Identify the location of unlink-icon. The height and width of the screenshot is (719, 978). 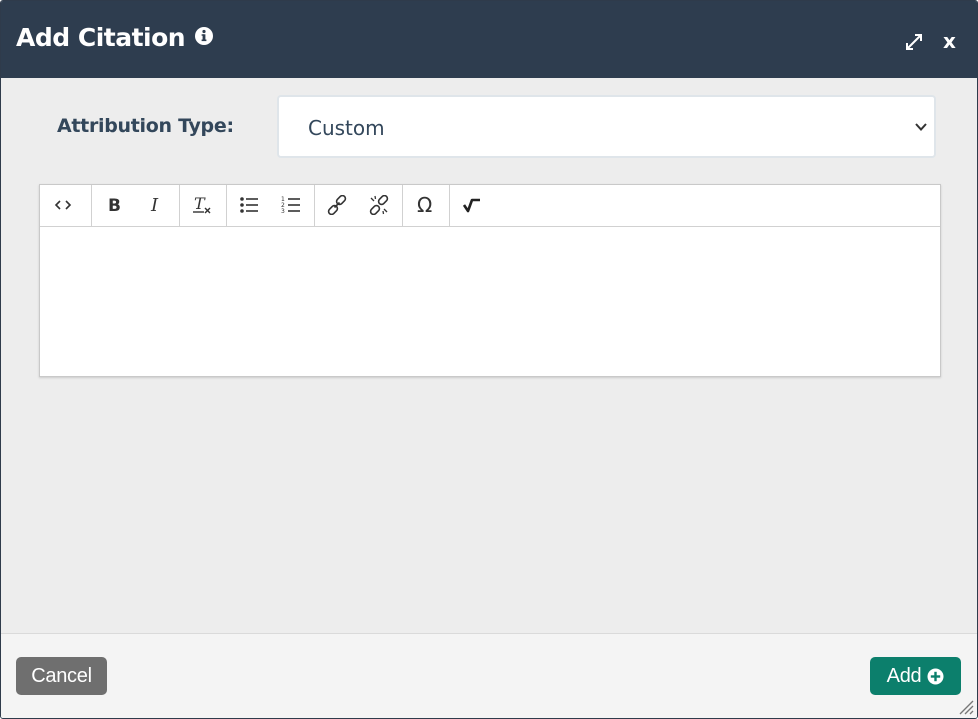
(379, 205).